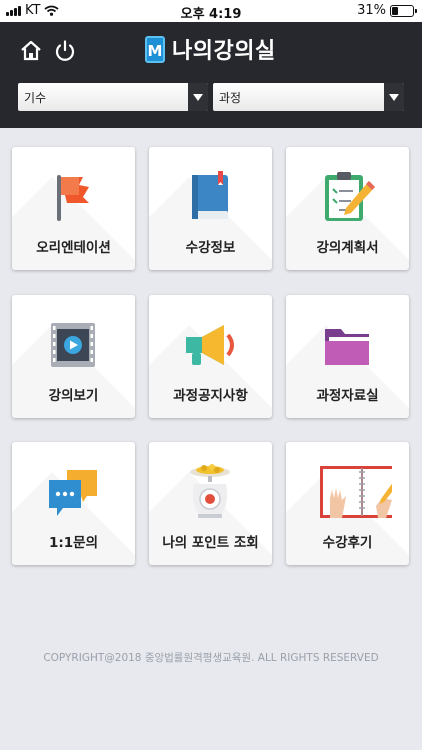  What do you see at coordinates (73, 396) in the screenshot?
I see `menu-label: 강의보기` at bounding box center [73, 396].